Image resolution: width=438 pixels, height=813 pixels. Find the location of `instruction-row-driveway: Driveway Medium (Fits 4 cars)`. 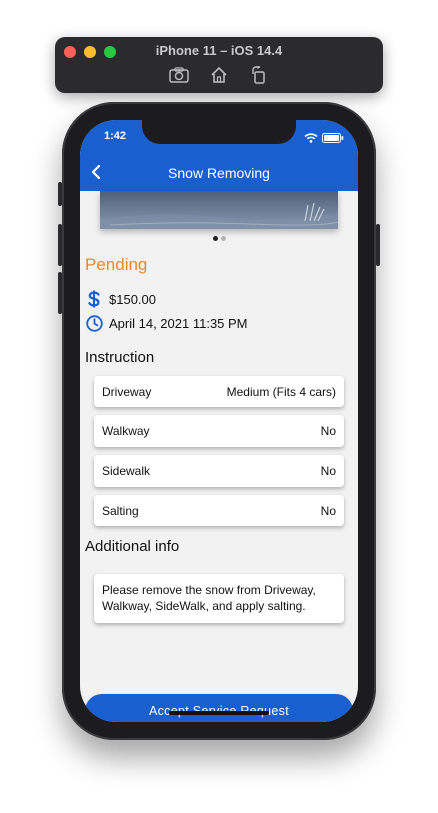

instruction-row-driveway: Driveway Medium (Fits 4 cars) is located at coordinates (219, 391).